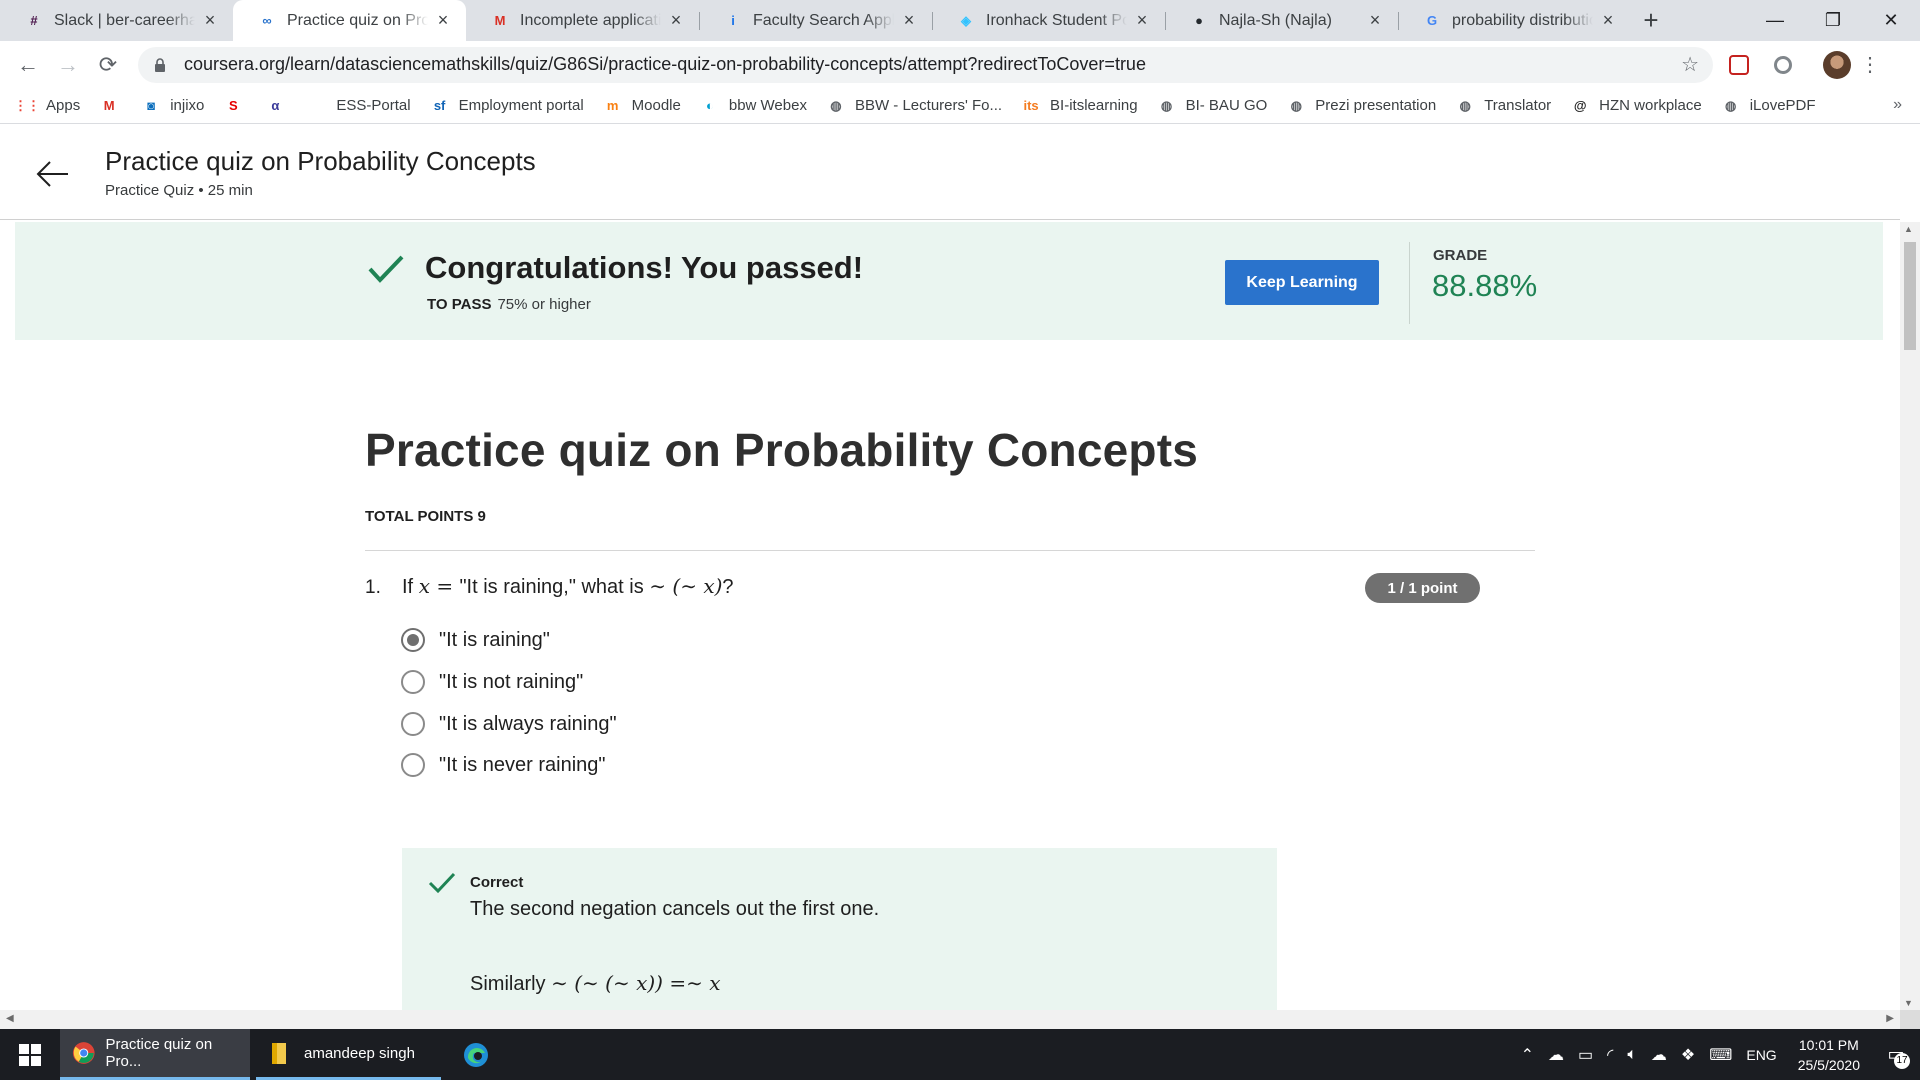 This screenshot has height=1080, width=1920. I want to click on bookmark-item: ◍ Translator, so click(1504, 106).